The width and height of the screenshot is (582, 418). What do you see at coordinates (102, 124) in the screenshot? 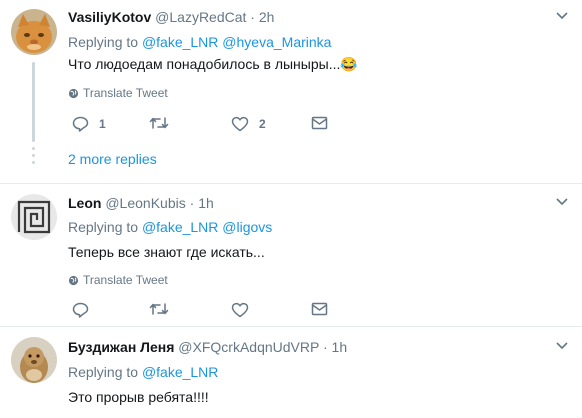
I see `reply-count: 1` at bounding box center [102, 124].